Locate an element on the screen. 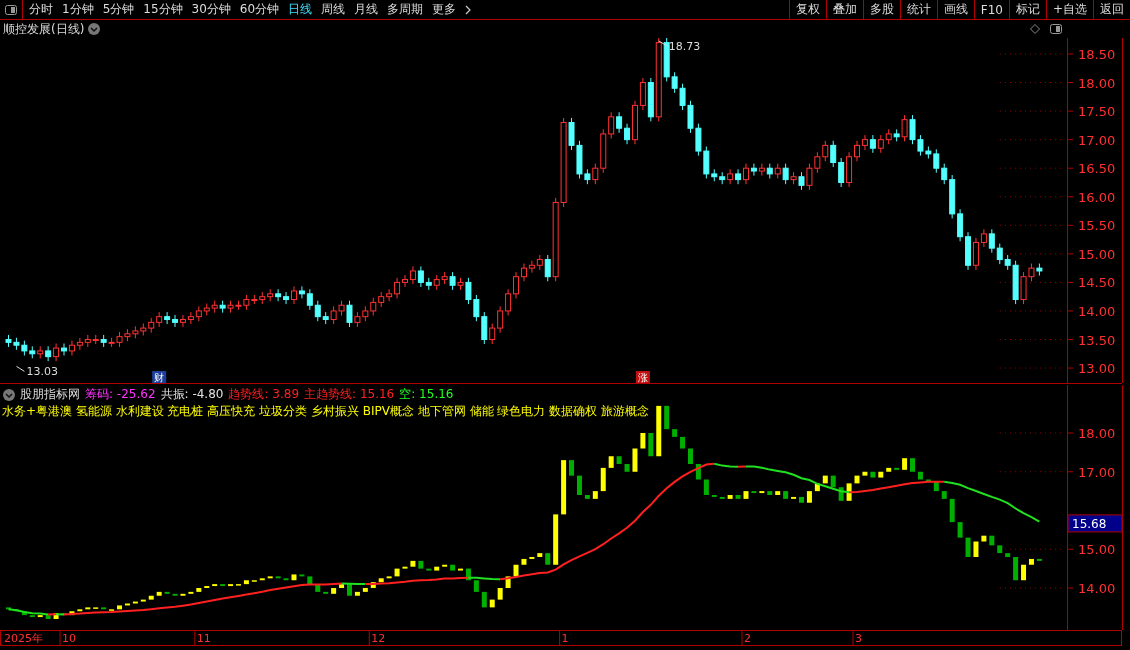  axis-label: 2025年 is located at coordinates (23, 638).